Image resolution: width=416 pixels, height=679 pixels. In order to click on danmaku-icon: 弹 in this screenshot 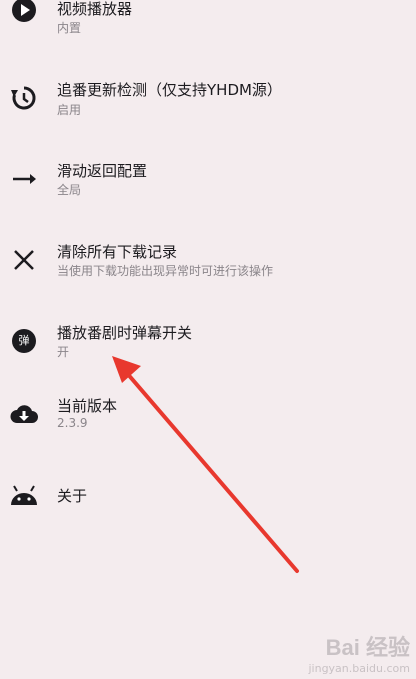, I will do `click(24, 341)`.